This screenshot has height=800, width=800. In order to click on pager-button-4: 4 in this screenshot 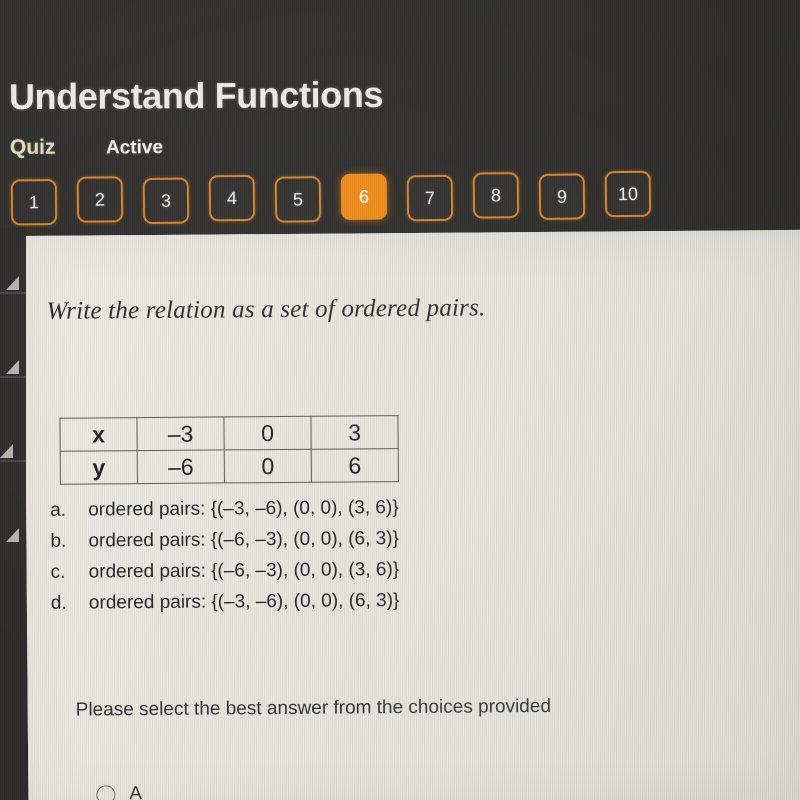, I will do `click(232, 198)`.